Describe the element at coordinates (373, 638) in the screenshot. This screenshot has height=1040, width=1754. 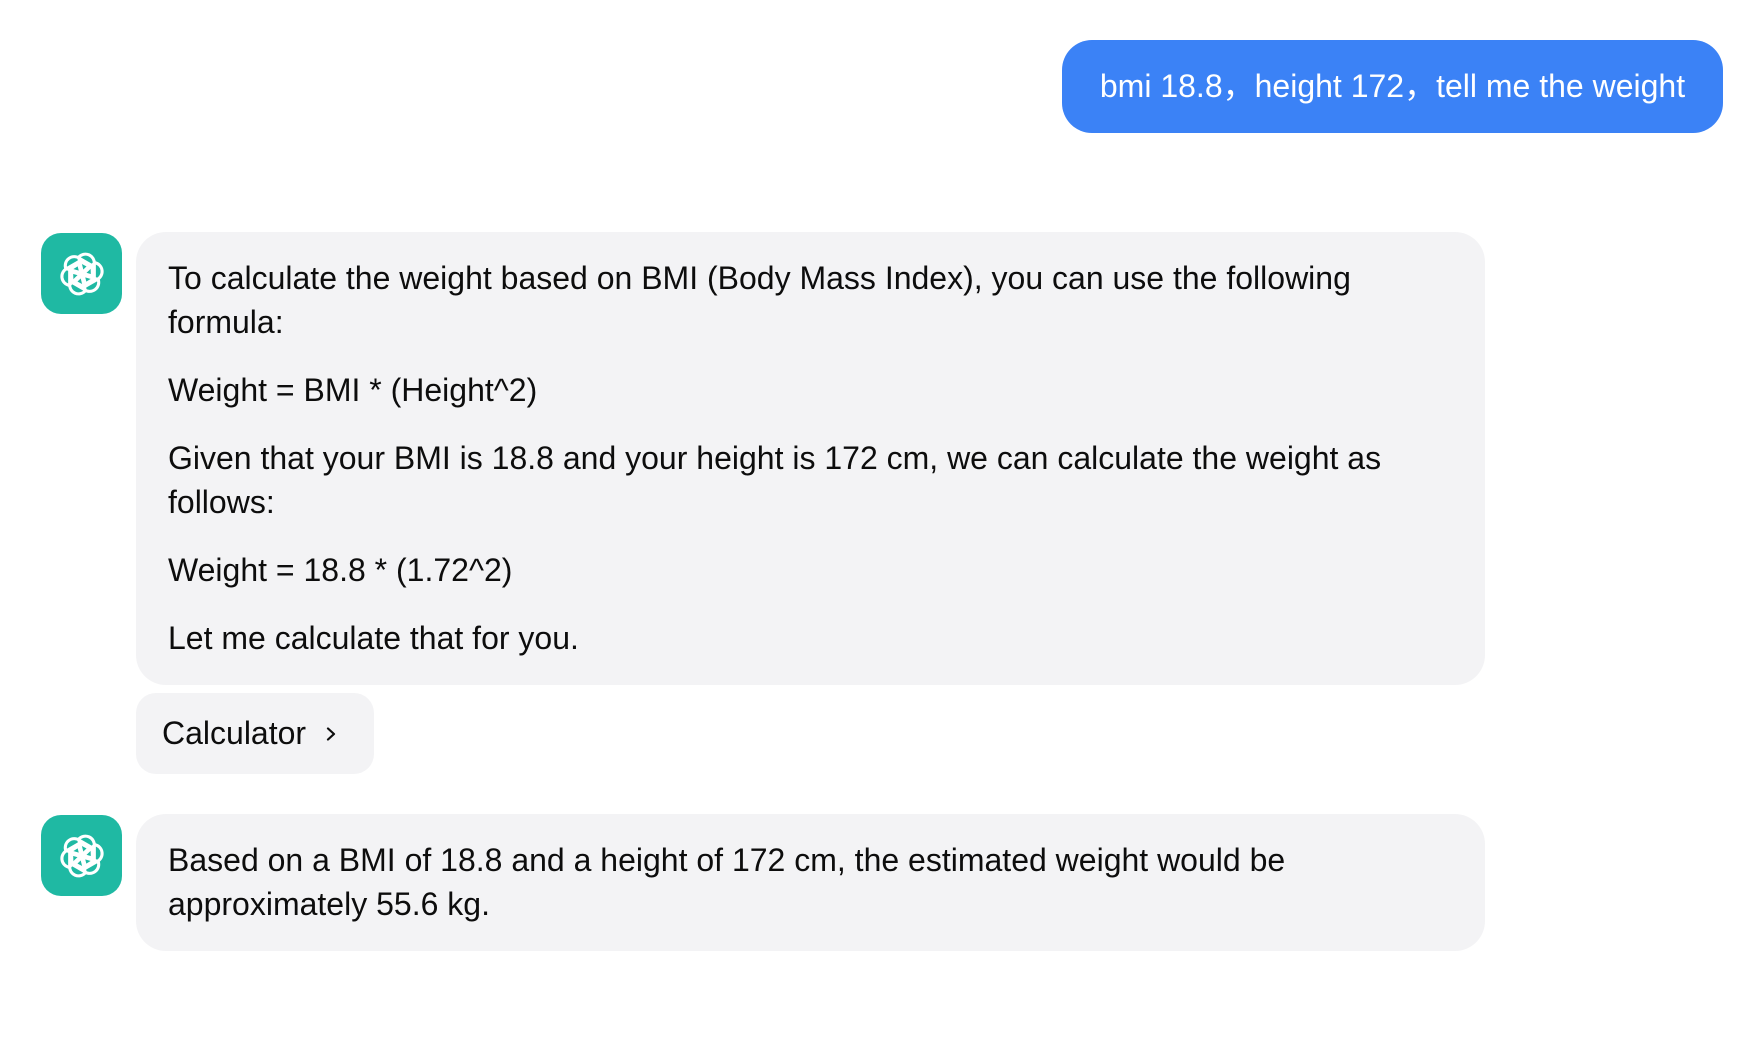
I see `assistant-paragraph: Let me calculate that for you.` at that location.